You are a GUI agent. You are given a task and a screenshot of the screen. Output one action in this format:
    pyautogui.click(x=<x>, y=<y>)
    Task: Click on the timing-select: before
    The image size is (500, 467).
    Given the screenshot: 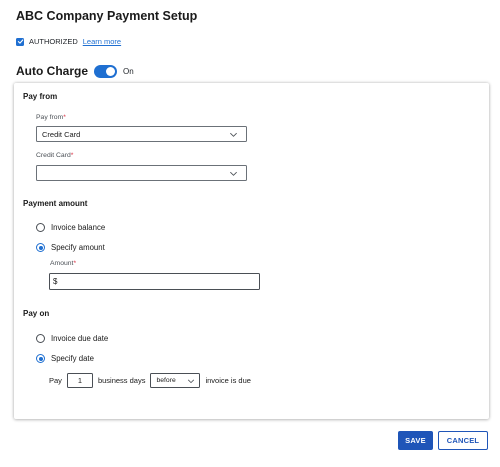 What is the action you would take?
    pyautogui.click(x=175, y=380)
    